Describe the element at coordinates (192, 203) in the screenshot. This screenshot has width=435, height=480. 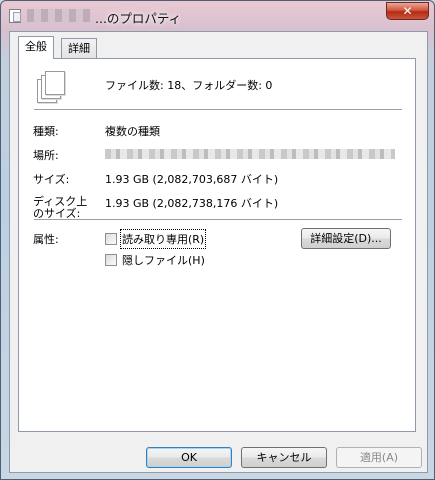
I see `size-on-disk-value: 1.93 GB (2,082,738,176 バイト)` at that location.